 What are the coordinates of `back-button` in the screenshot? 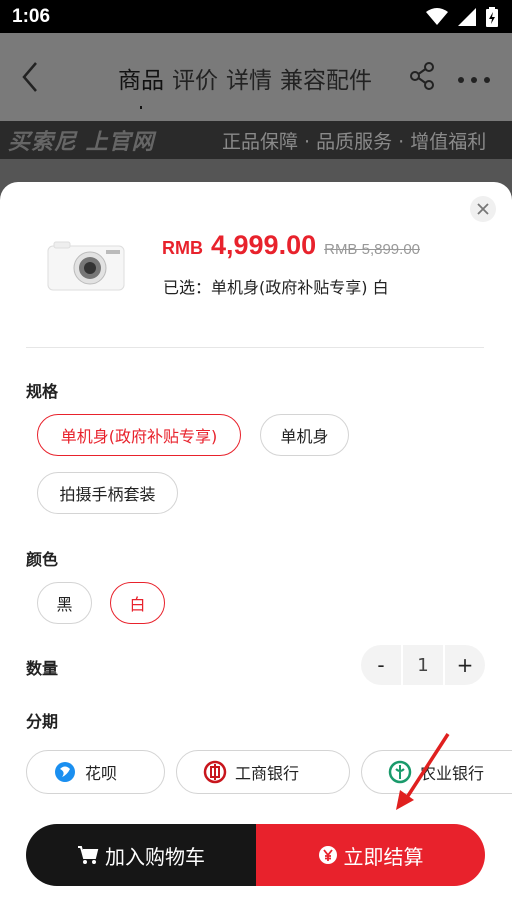 It's located at (31, 77).